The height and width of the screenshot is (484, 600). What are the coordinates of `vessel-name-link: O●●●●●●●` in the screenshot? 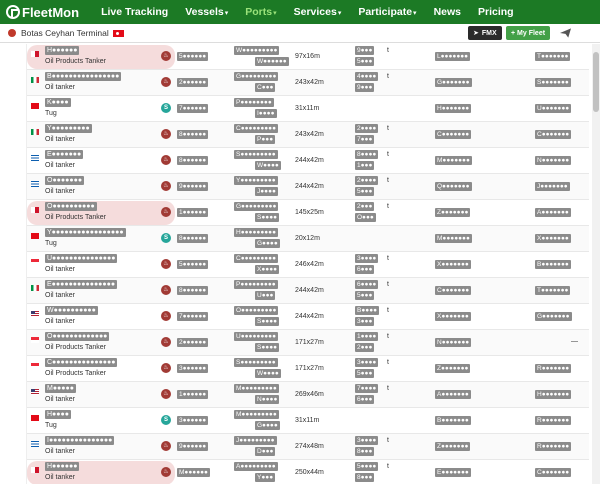 It's located at (65, 180).